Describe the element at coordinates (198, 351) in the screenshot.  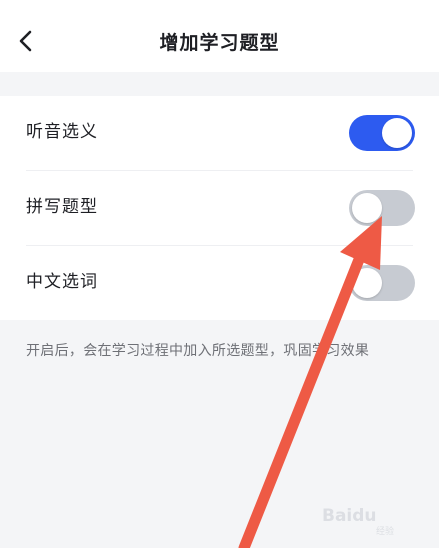
I see `hint-text: 开启后，会在学习过程中加入所选题型，巩固学习效果` at that location.